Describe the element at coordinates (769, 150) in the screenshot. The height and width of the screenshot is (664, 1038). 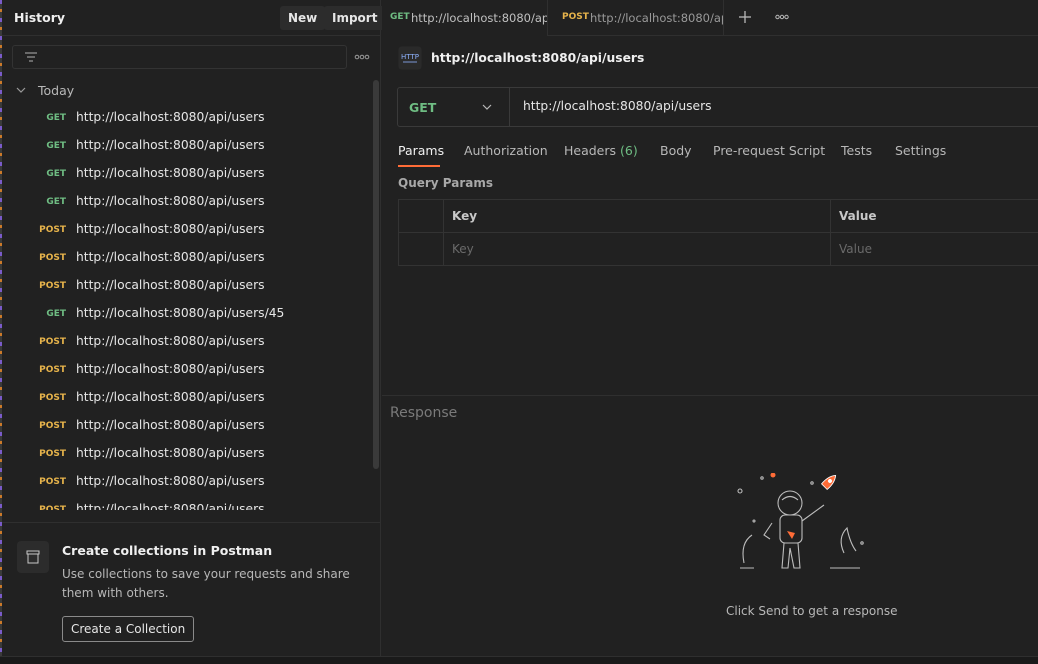
I see `tab-prerequest-script: Pre-request Script` at that location.